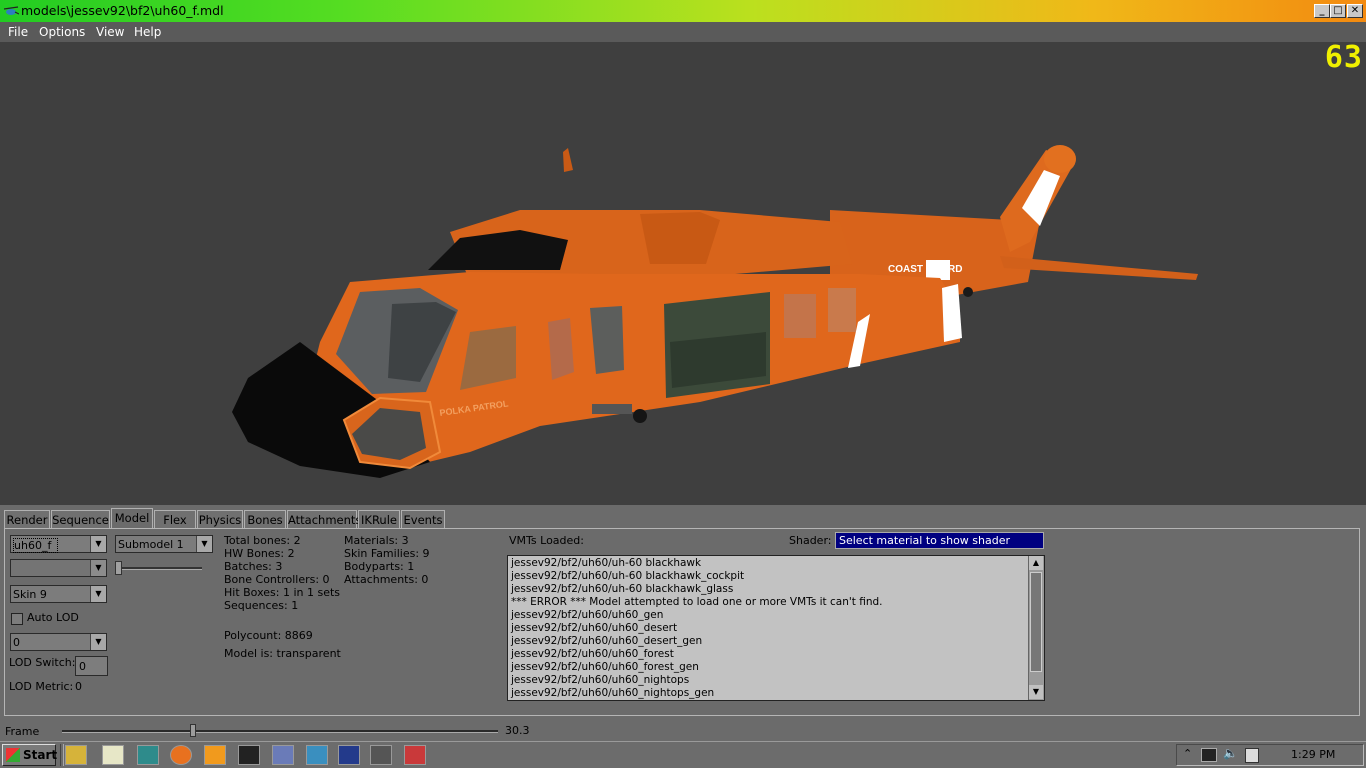  What do you see at coordinates (683, 32) in the screenshot?
I see `menu-bar: File Options View Help` at bounding box center [683, 32].